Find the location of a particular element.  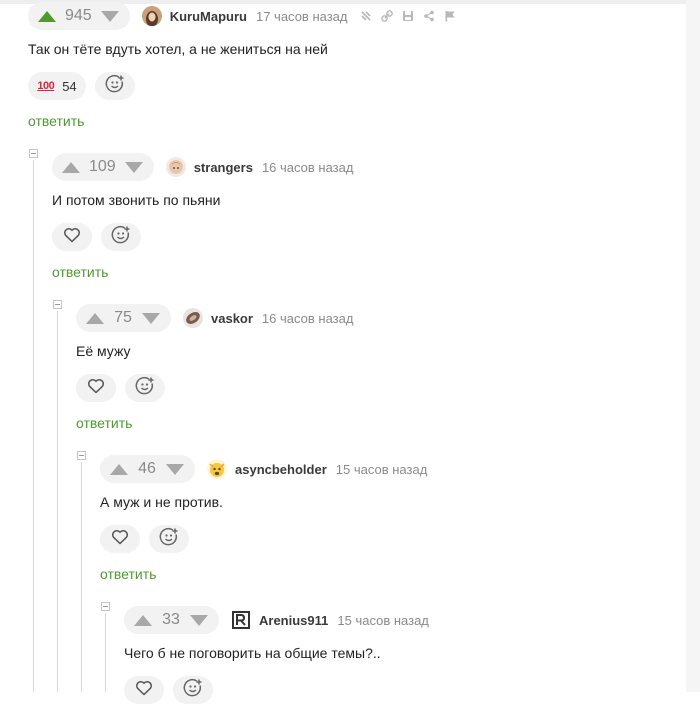

comment-tools is located at coordinates (408, 16).